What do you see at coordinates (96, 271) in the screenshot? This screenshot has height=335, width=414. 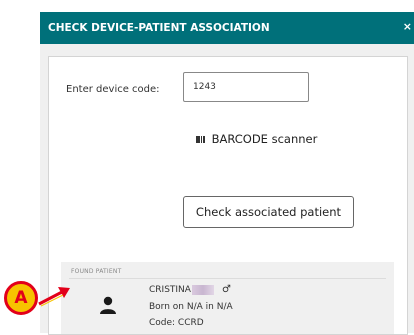 I see `found-patient-label: FOUND PATIENT` at bounding box center [96, 271].